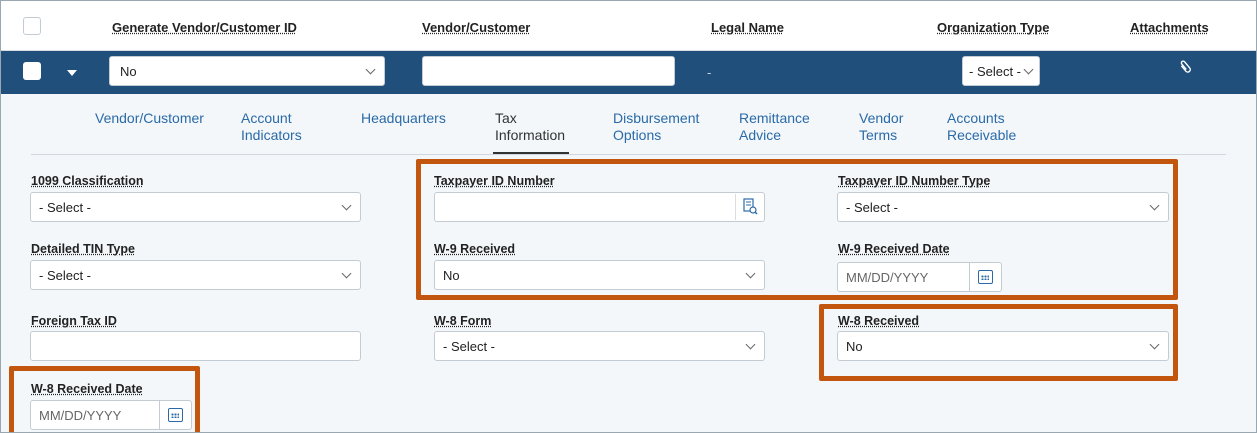 The width and height of the screenshot is (1257, 433). I want to click on label-w8-form: W-8 Form, so click(463, 321).